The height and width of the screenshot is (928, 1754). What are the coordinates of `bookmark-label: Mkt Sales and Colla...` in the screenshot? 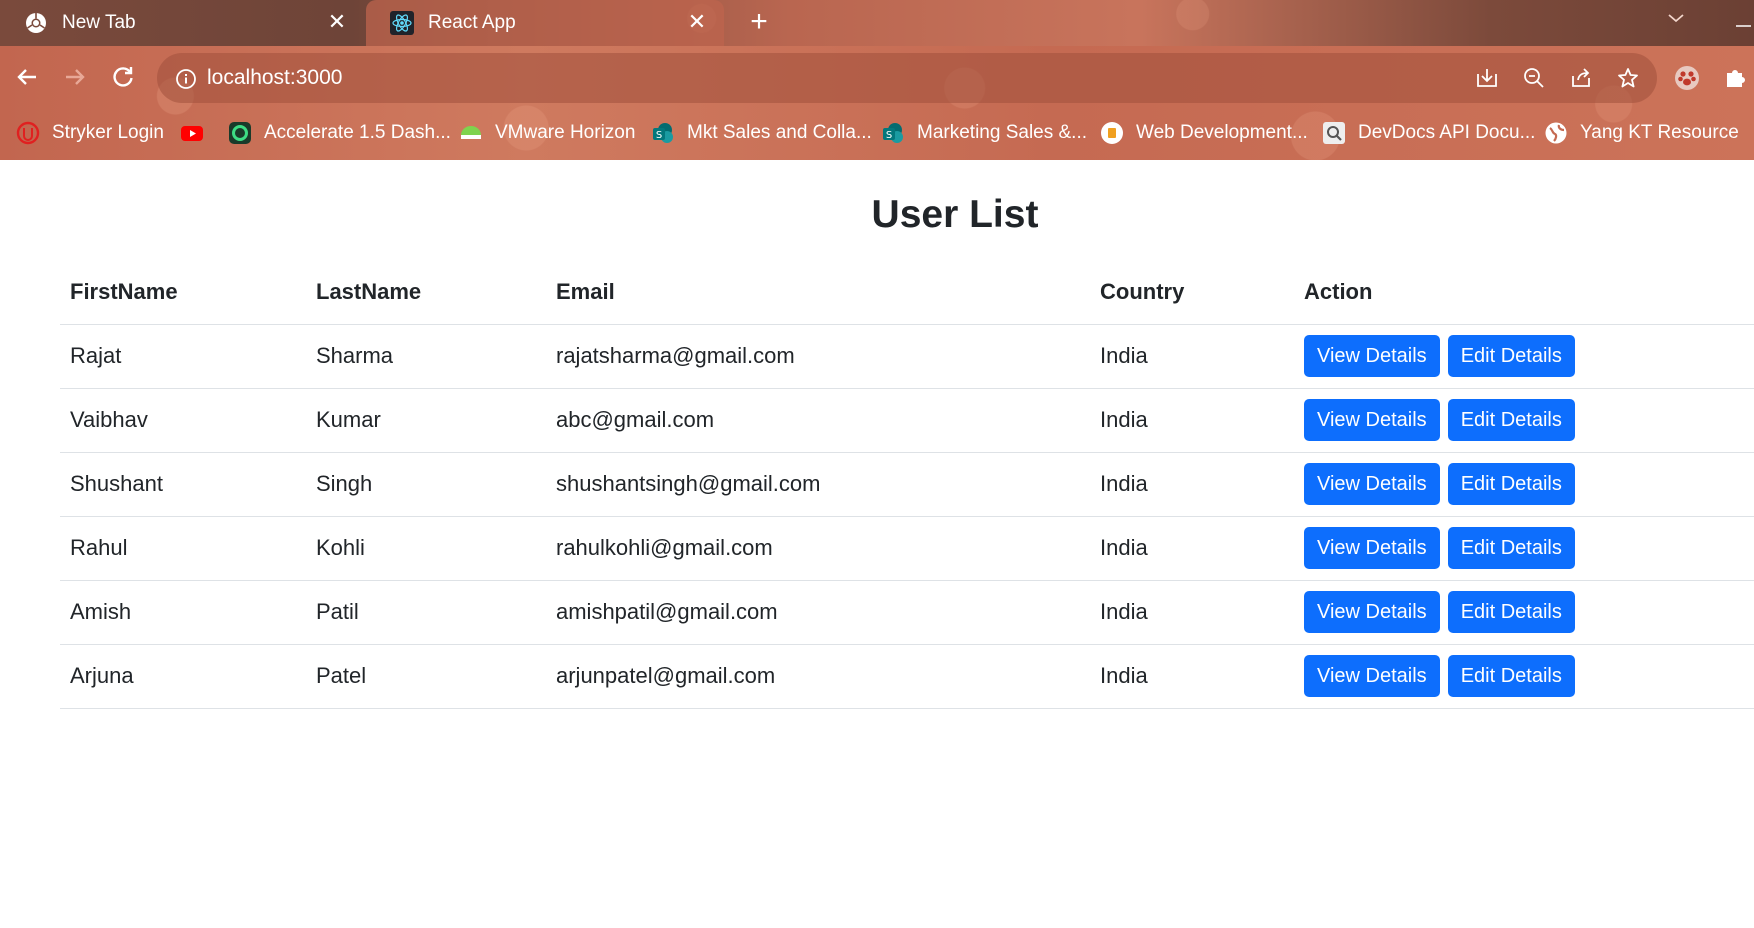 It's located at (779, 132).